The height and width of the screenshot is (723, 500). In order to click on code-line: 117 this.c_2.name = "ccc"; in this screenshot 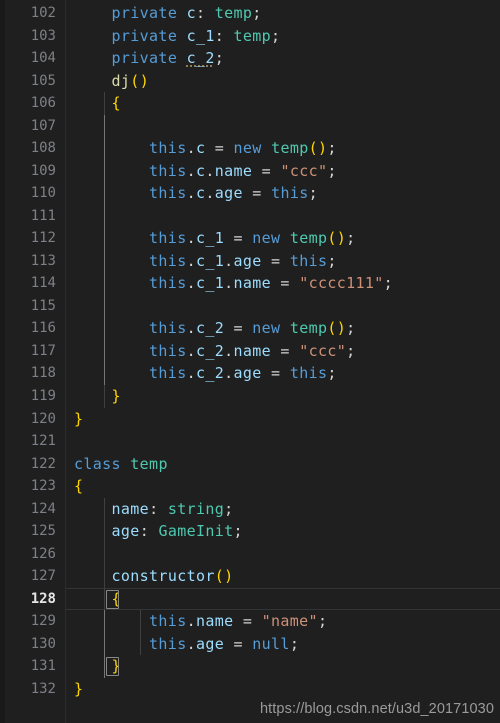, I will do `click(250, 351)`.